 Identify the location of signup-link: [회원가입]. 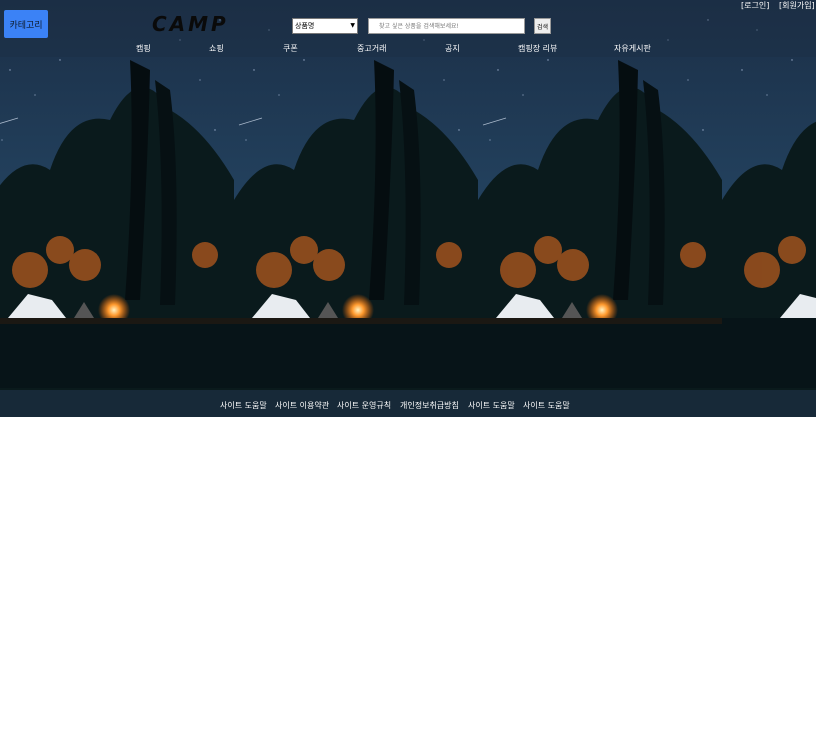
(797, 5).